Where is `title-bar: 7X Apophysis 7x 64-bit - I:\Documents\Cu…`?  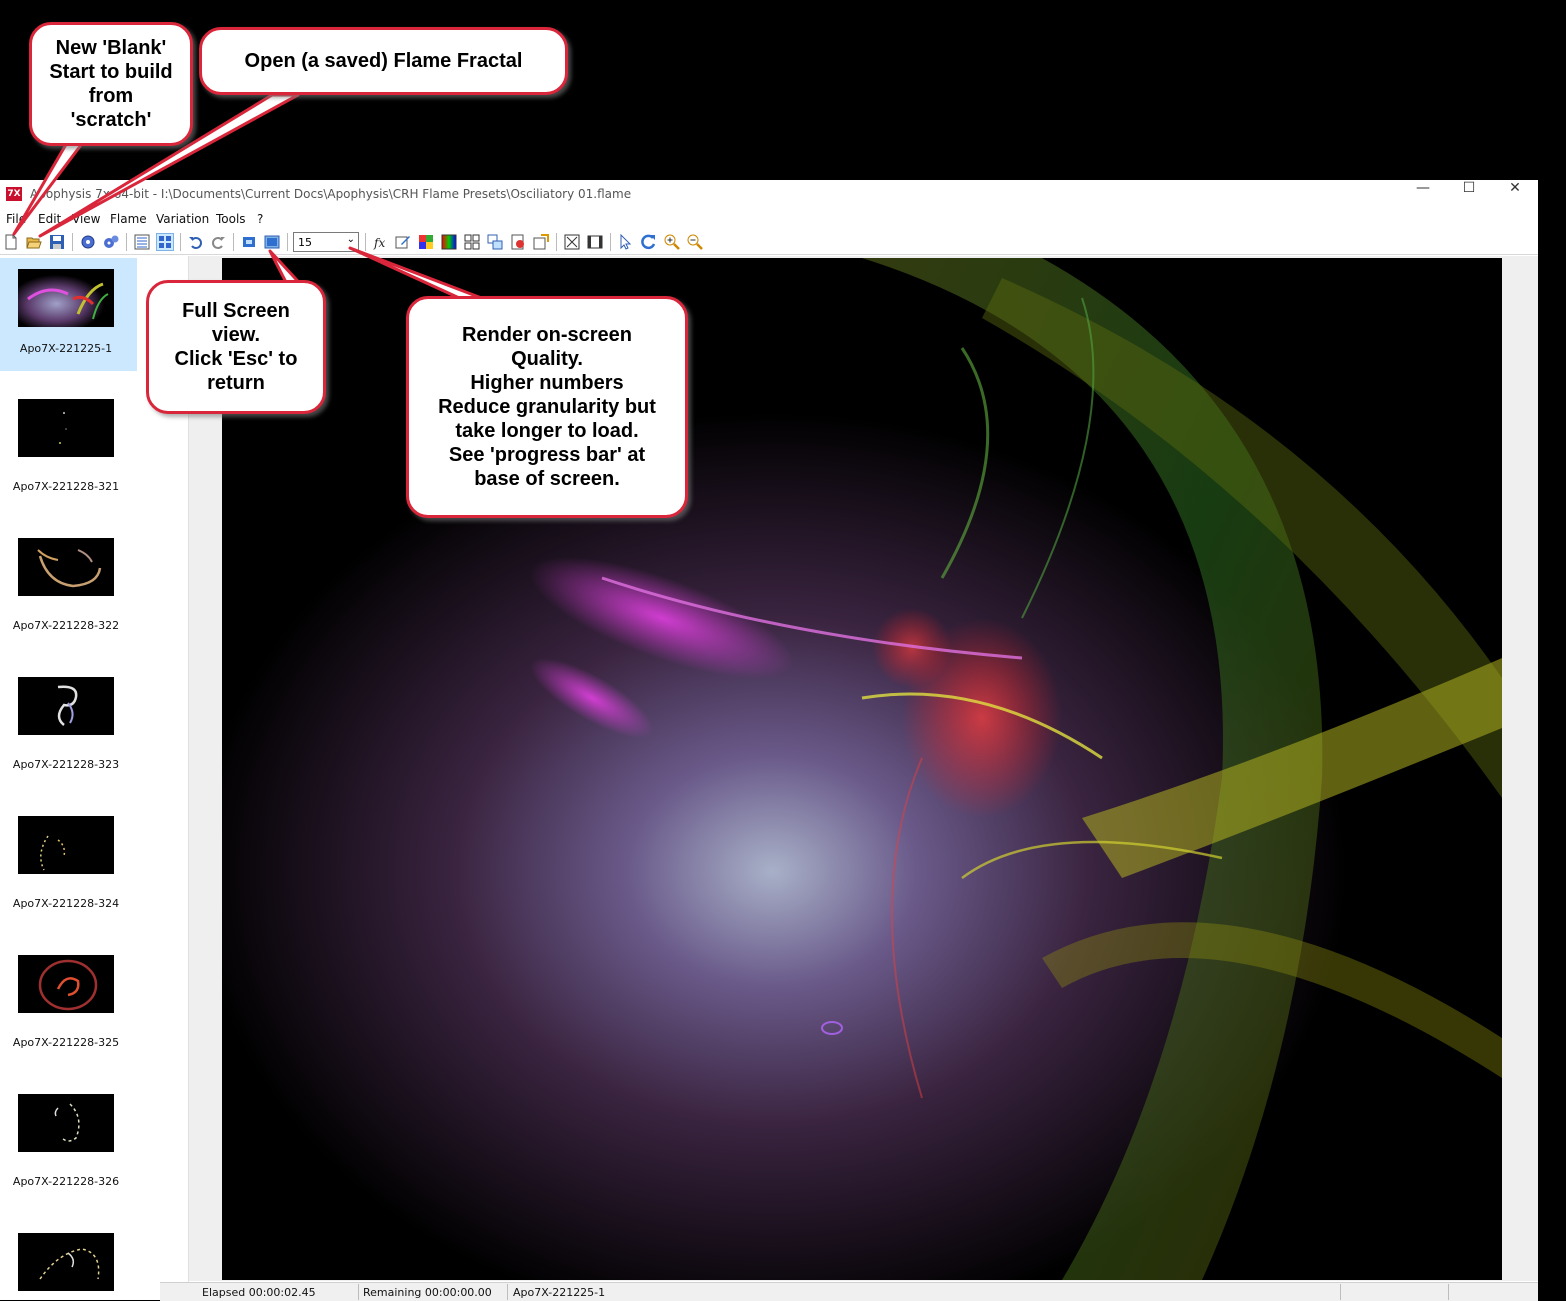 title-bar: 7X Apophysis 7x 64-bit - I:\Documents\Cu… is located at coordinates (769, 194).